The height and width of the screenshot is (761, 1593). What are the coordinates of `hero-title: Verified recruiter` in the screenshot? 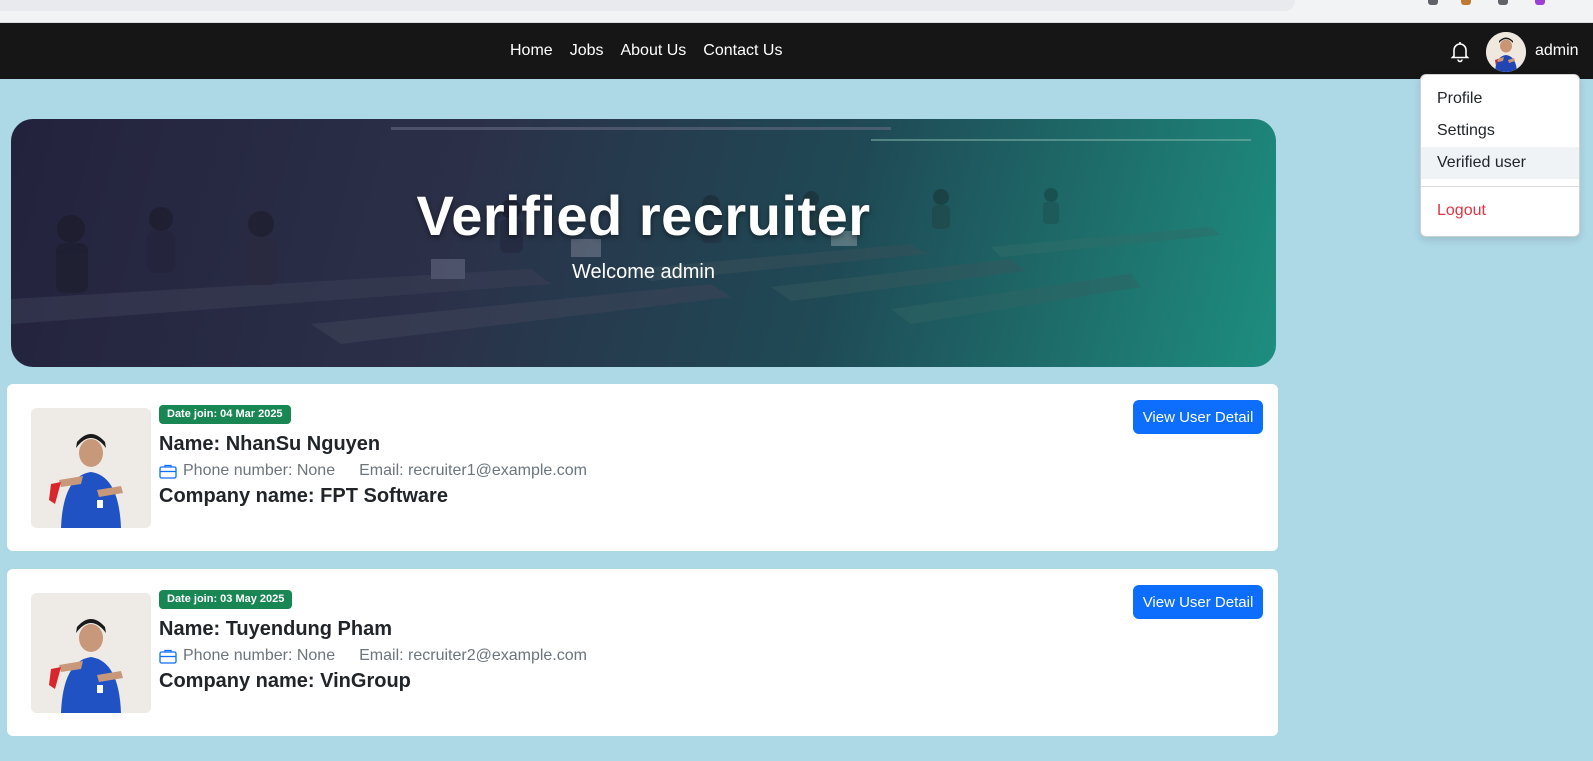 It's located at (643, 215).